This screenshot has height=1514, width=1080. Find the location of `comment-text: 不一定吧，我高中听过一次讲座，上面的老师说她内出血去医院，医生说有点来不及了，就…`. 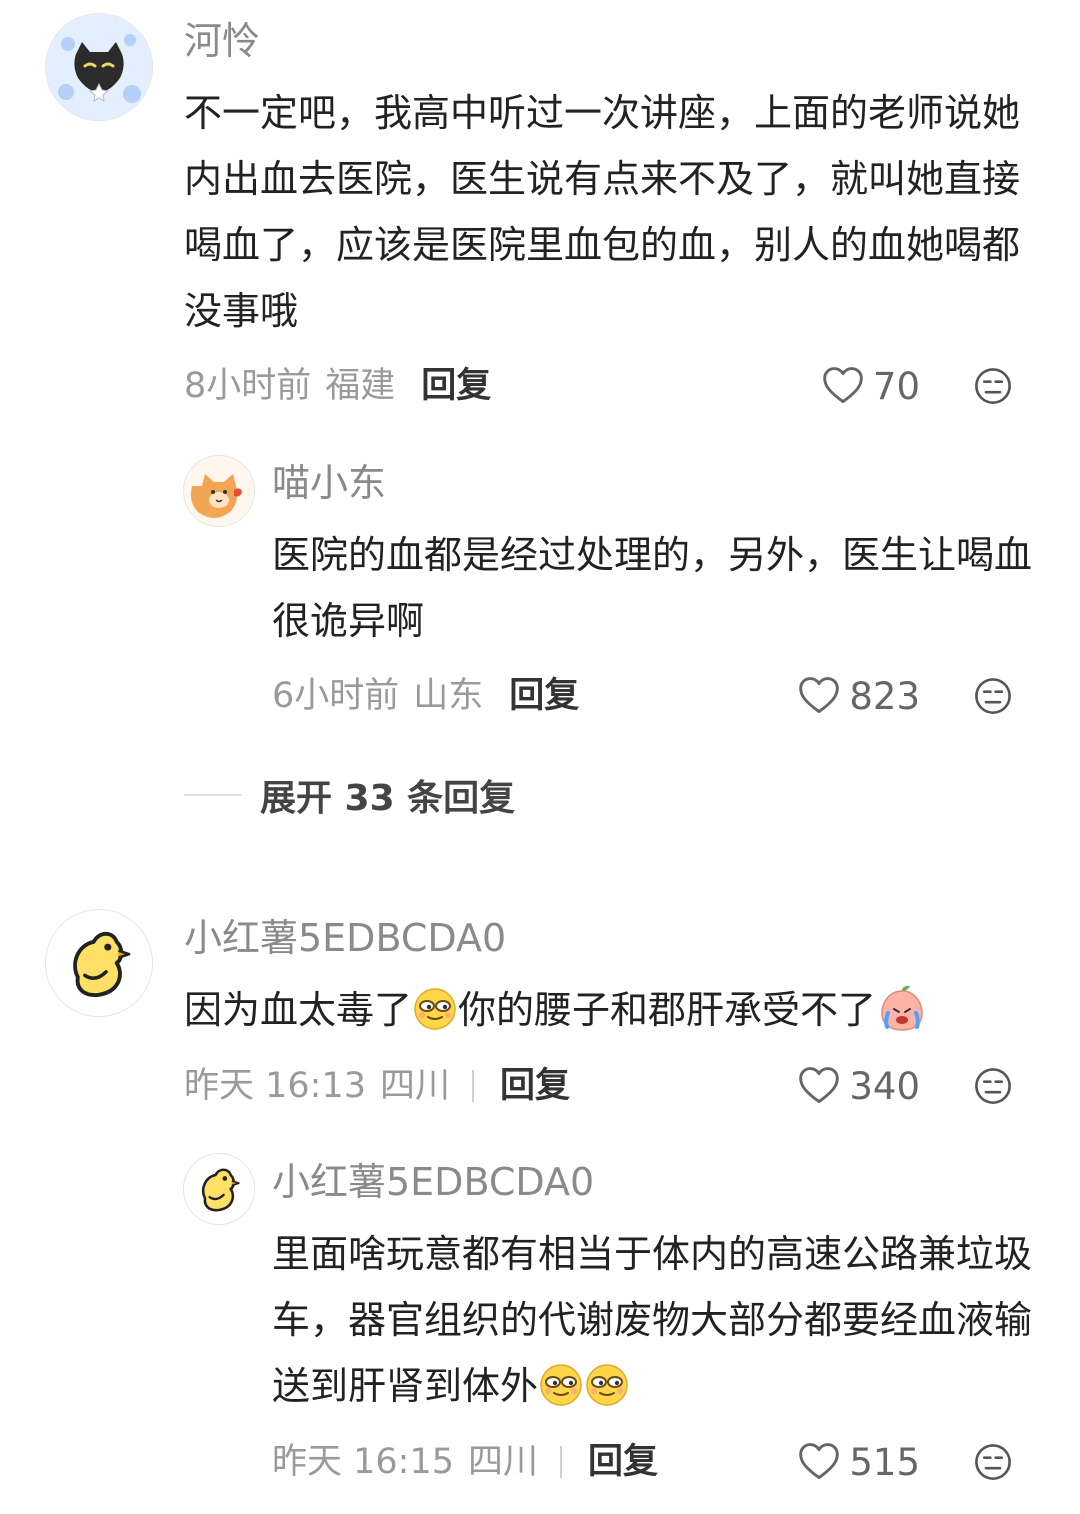

comment-text: 不一定吧，我高中听过一次讲座，上面的老师说她内出血去医院，医生说有点来不及了，就… is located at coordinates (609, 212).